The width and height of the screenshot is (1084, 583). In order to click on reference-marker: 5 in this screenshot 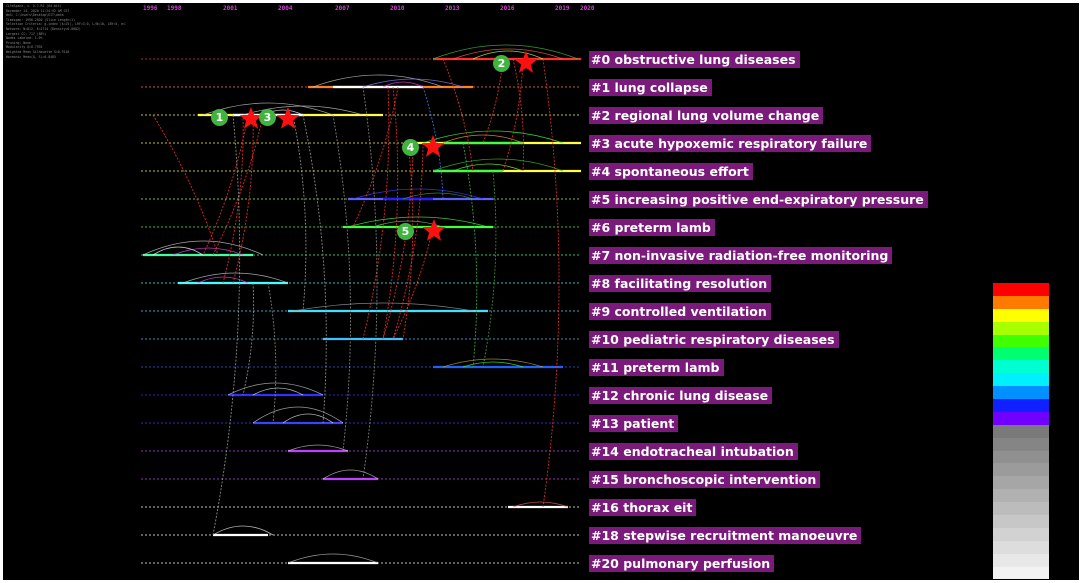, I will do `click(405, 231)`.